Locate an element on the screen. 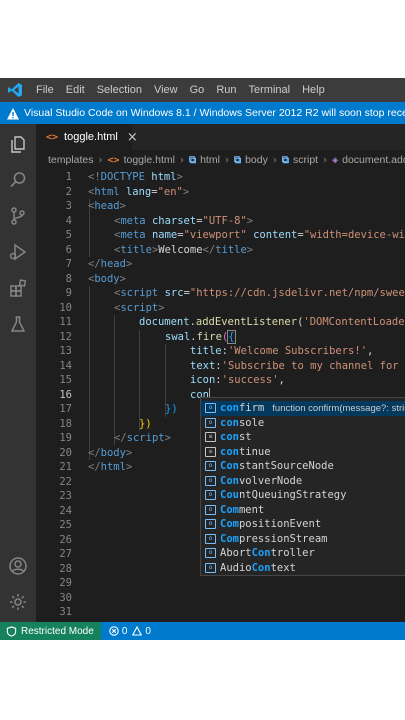 Image resolution: width=405 pixels, height=720 pixels. line-number: 2 is located at coordinates (68, 191).